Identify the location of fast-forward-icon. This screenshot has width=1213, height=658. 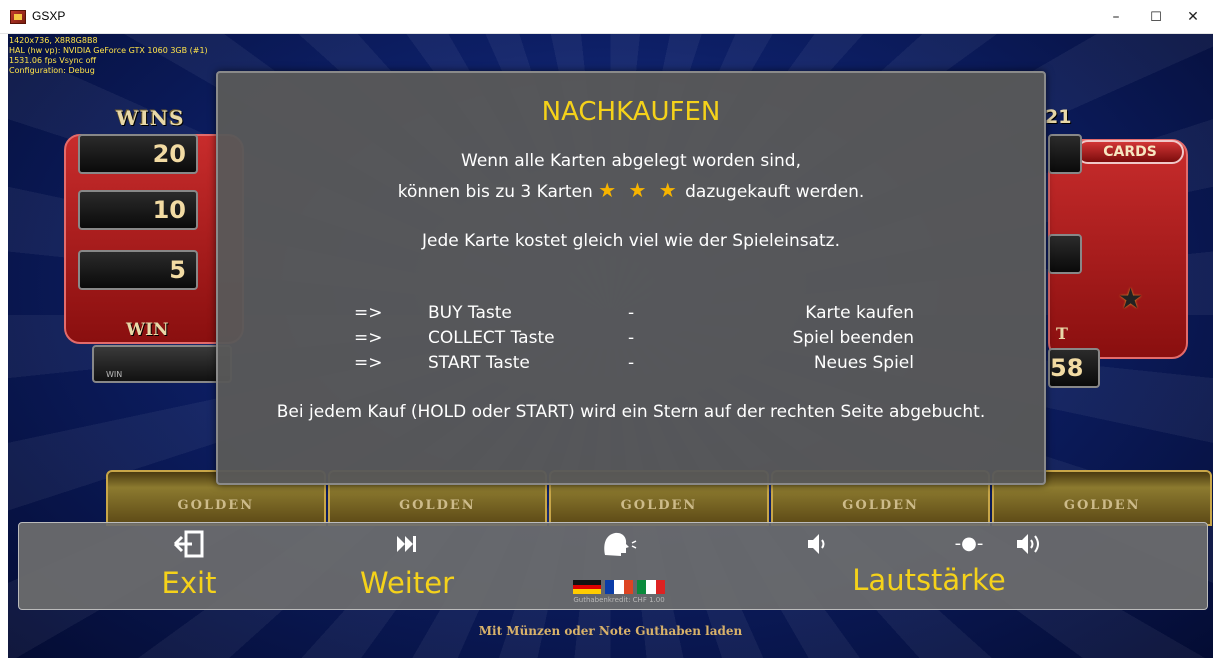
(407, 547).